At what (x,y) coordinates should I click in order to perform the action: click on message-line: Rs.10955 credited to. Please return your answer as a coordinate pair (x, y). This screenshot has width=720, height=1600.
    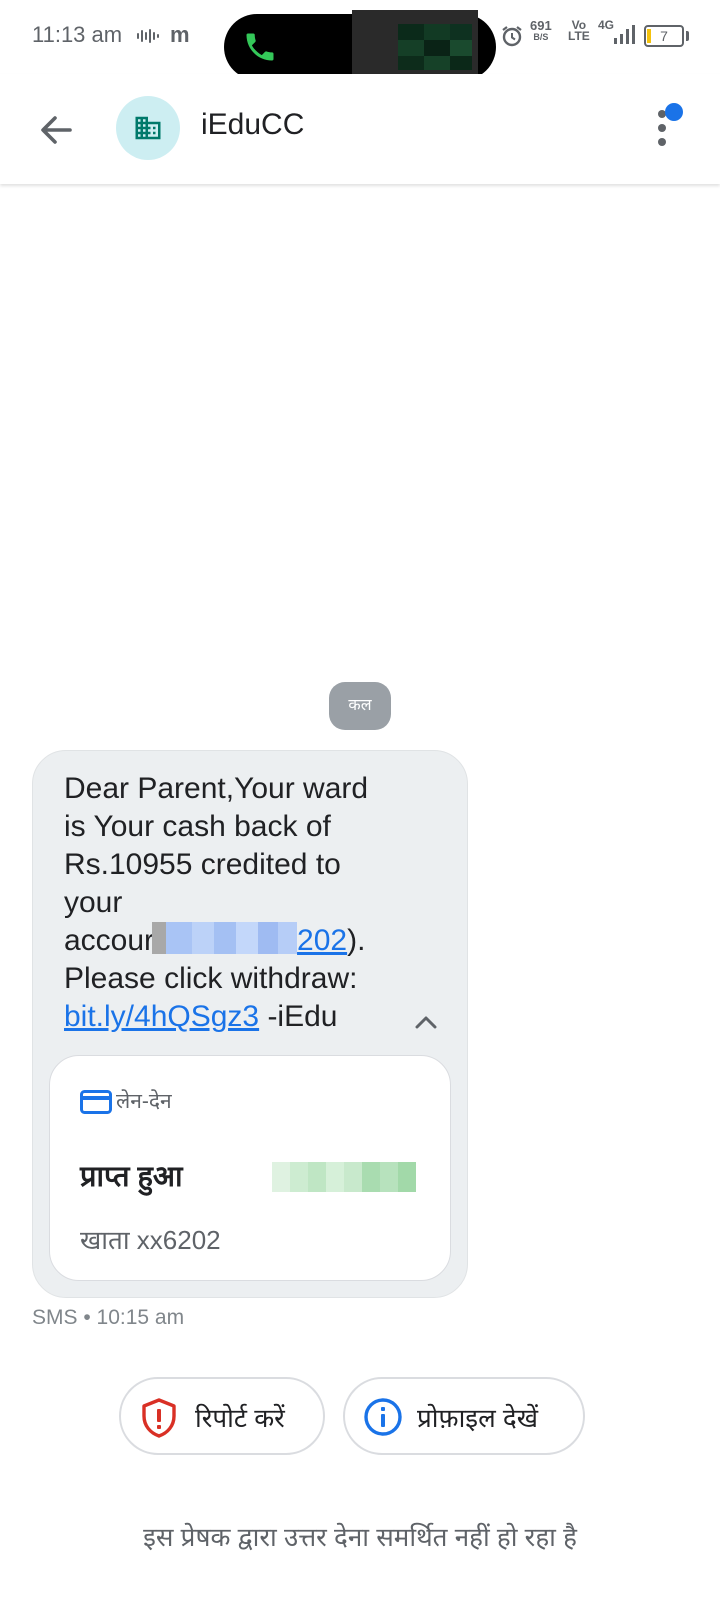
    Looking at the image, I should click on (202, 864).